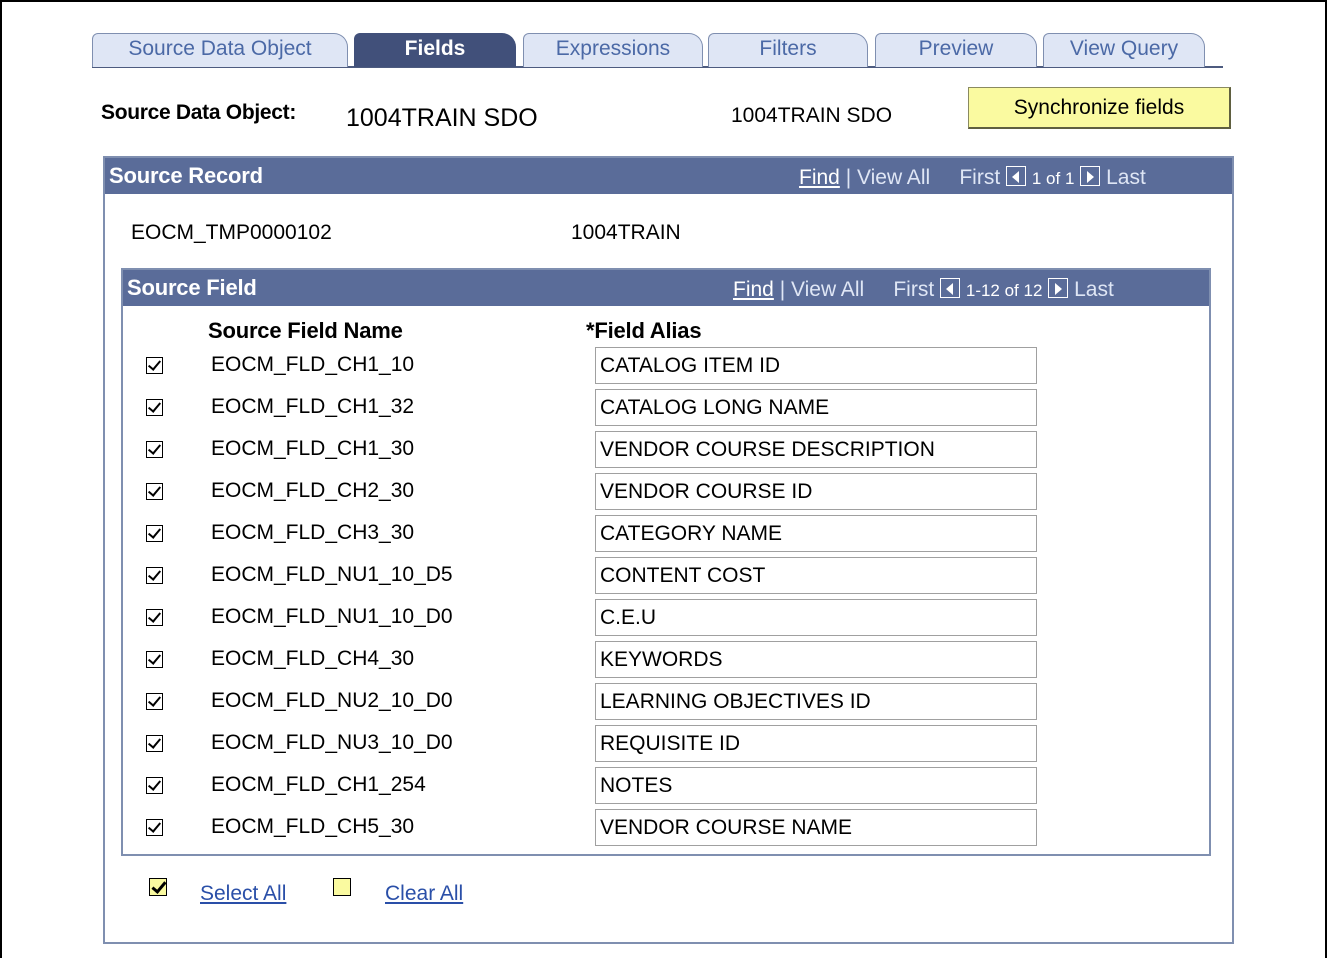 The height and width of the screenshot is (958, 1327). Describe the element at coordinates (318, 784) in the screenshot. I see `source-field-name: EOCM_FLD_CH1_254` at that location.